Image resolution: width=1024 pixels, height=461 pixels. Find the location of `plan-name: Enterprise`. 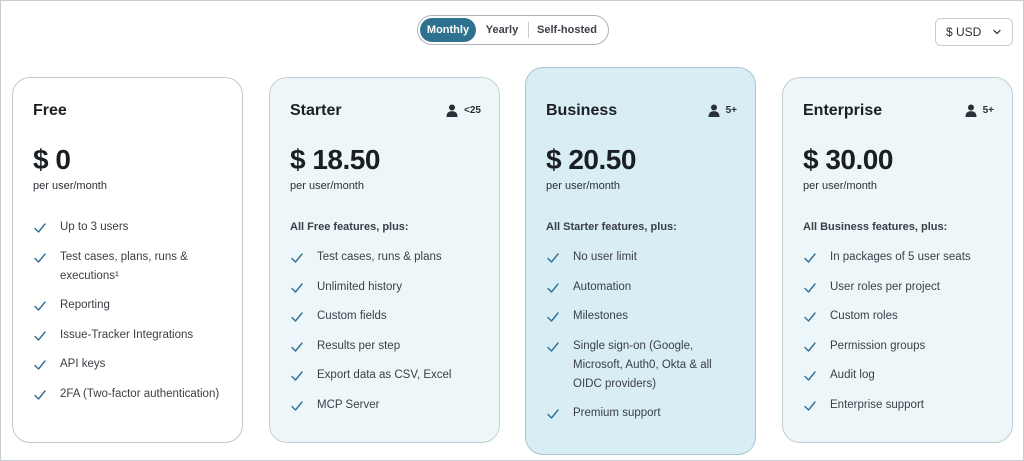

plan-name: Enterprise is located at coordinates (843, 110).